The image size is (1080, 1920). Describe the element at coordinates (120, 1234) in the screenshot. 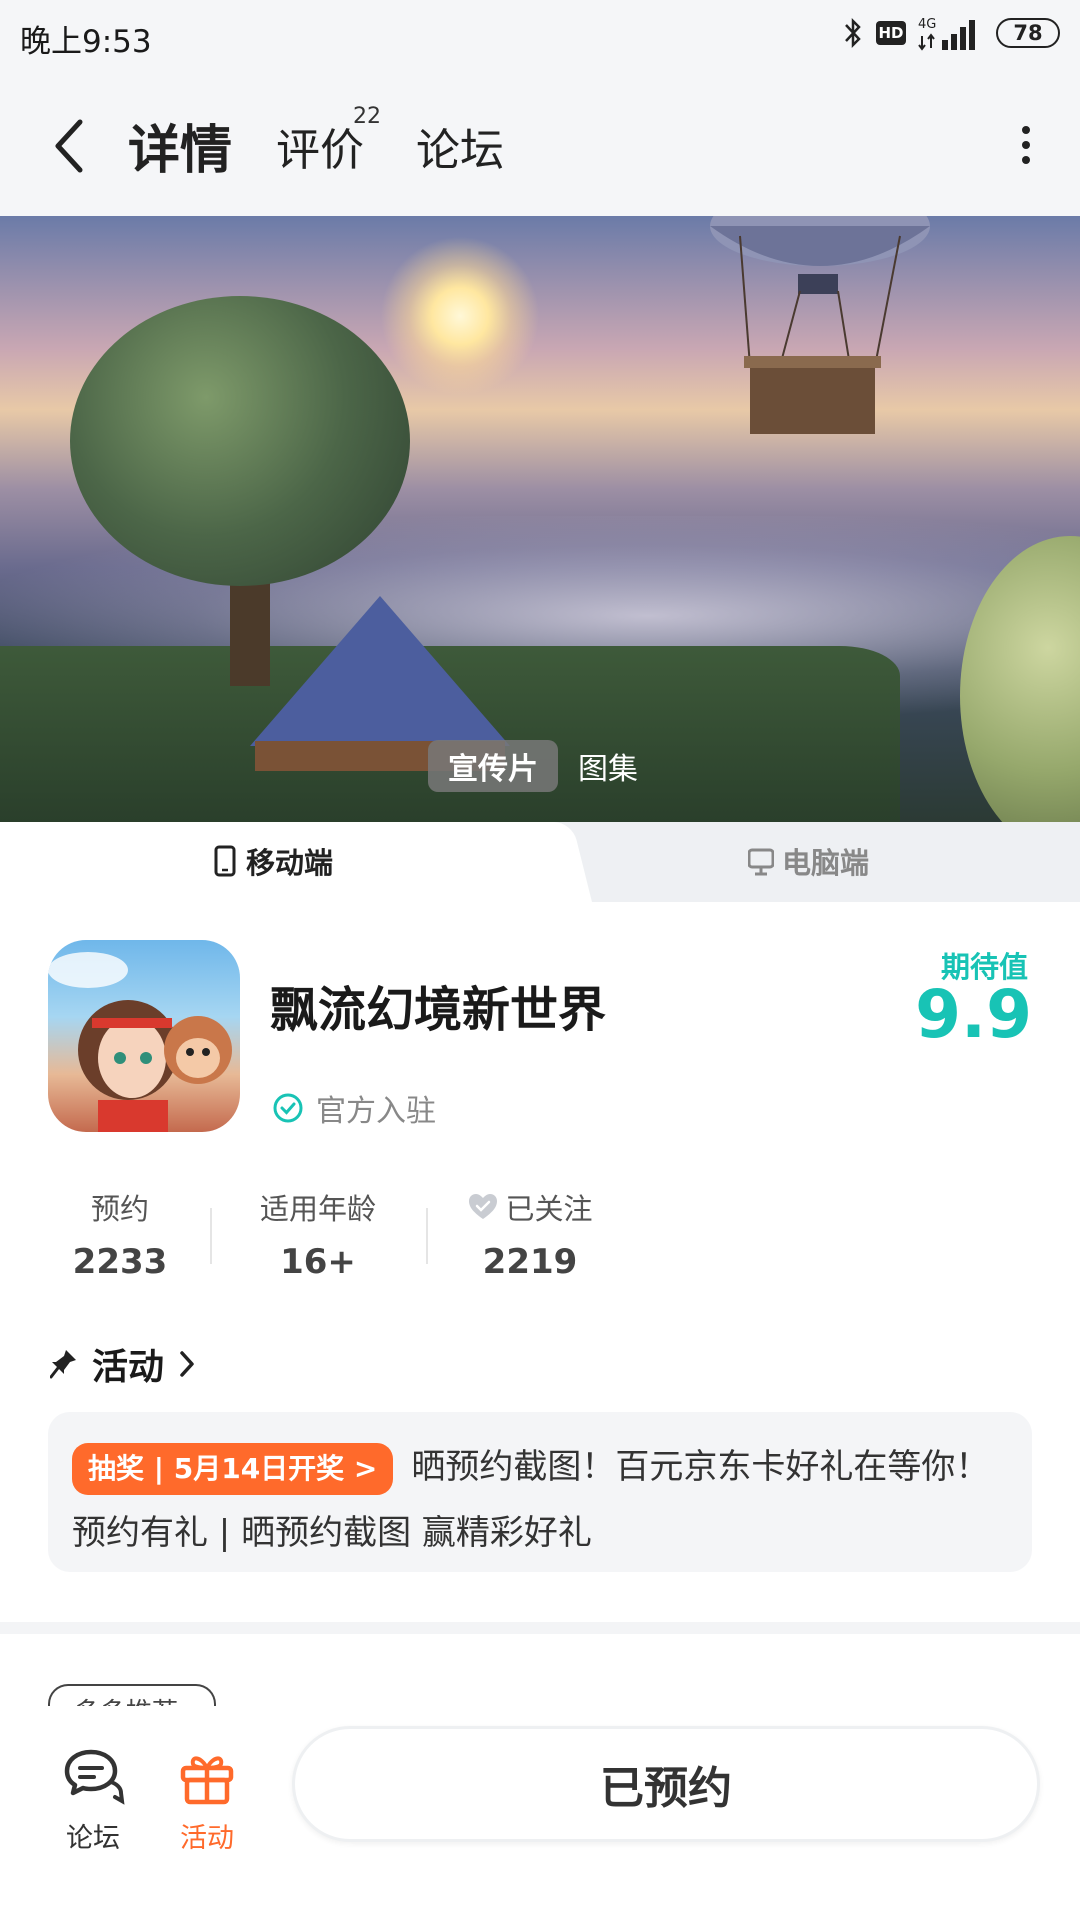

I see `stat-reservations: 预约 2233` at that location.